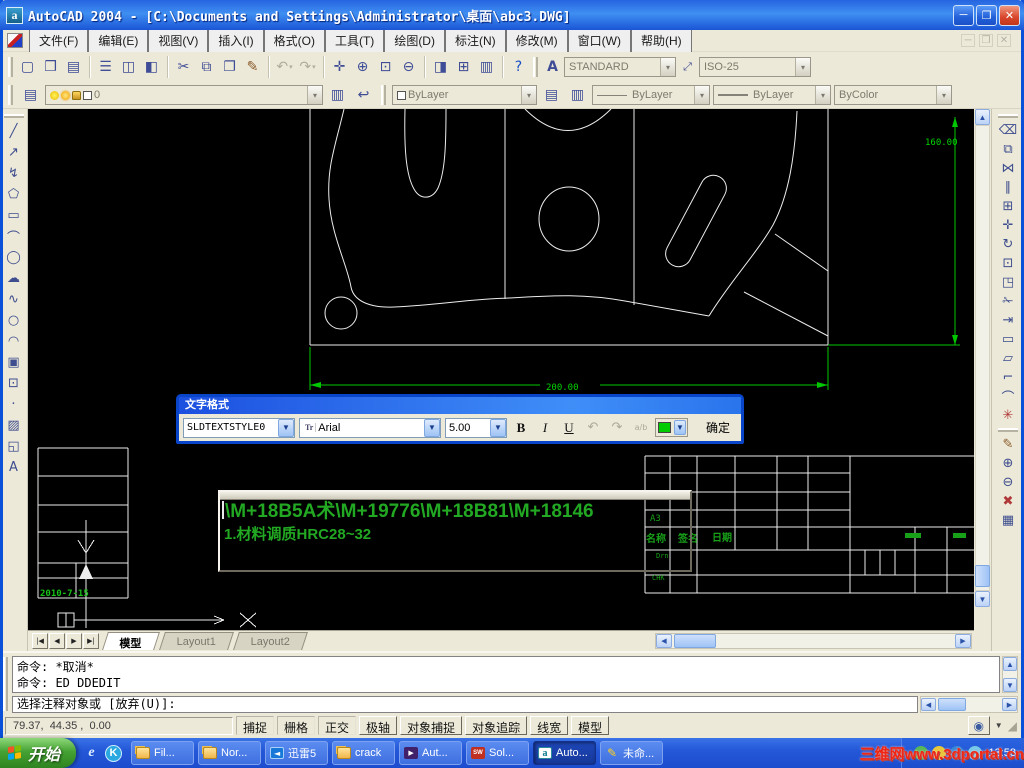 Image resolution: width=1024 pixels, height=768 pixels. Describe the element at coordinates (536, 40) in the screenshot. I see `menu-item: 修改(M)` at that location.